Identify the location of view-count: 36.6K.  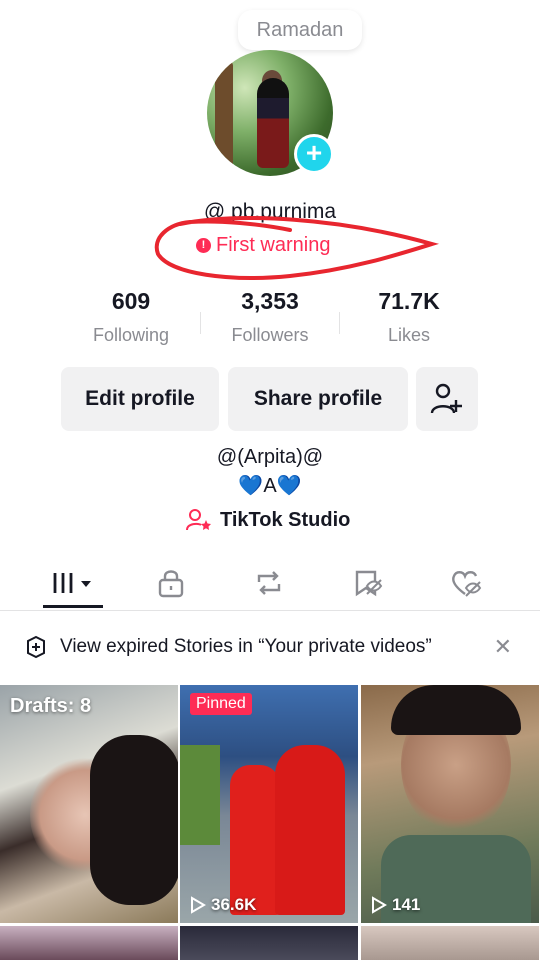
(223, 905).